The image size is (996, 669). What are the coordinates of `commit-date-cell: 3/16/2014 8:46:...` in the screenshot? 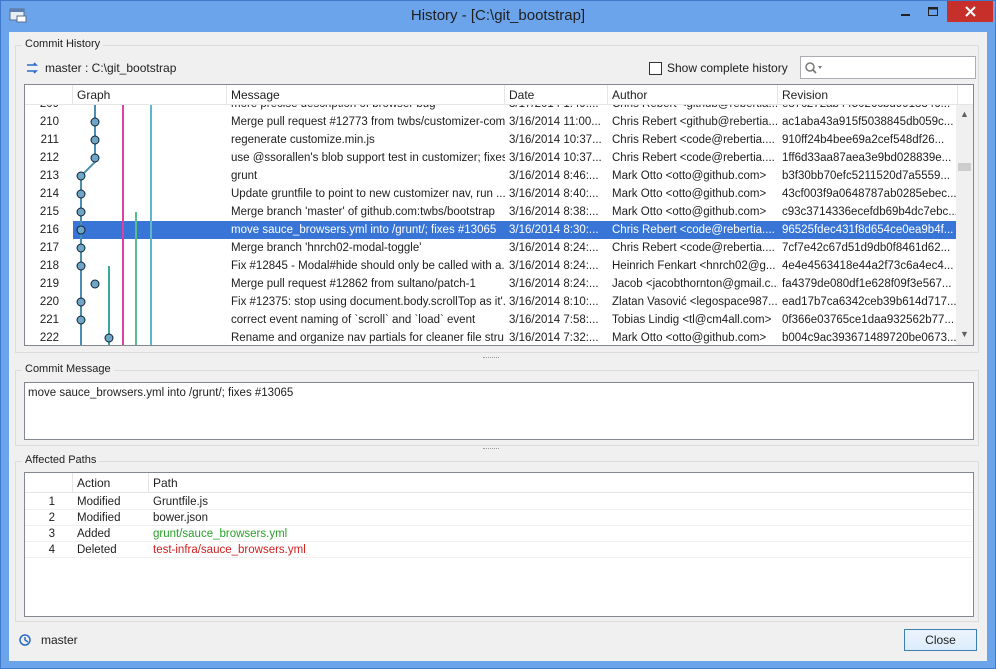 It's located at (554, 176).